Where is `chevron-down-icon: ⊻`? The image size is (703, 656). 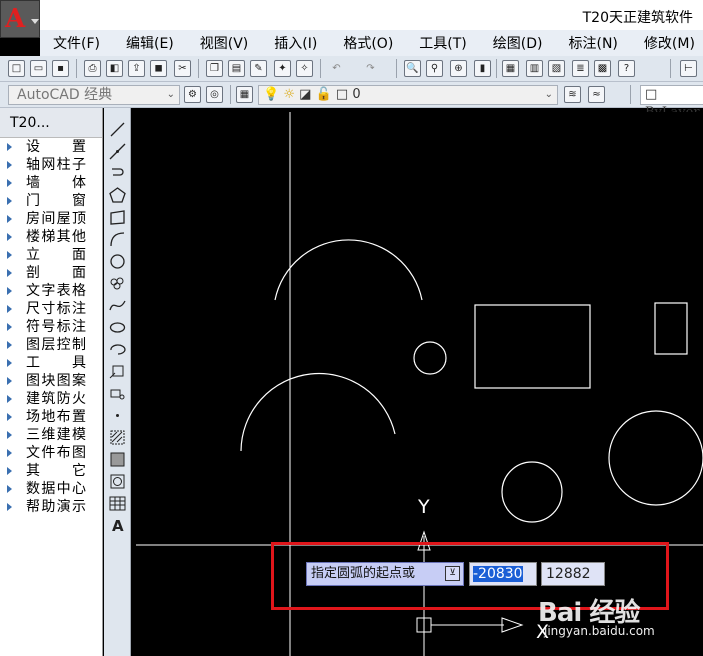 chevron-down-icon: ⊻ is located at coordinates (452, 573).